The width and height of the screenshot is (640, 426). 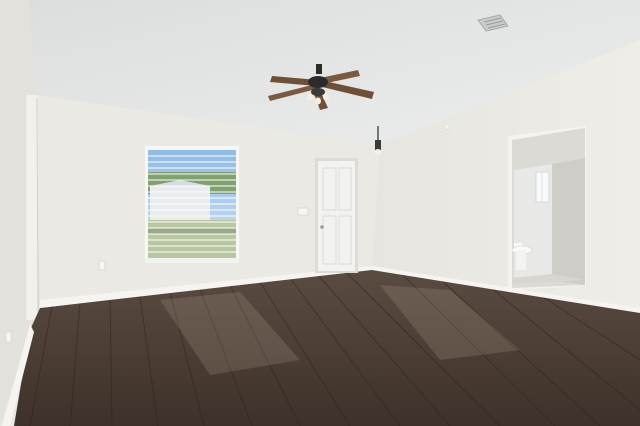 I want to click on smoke-detector, so click(x=447, y=127).